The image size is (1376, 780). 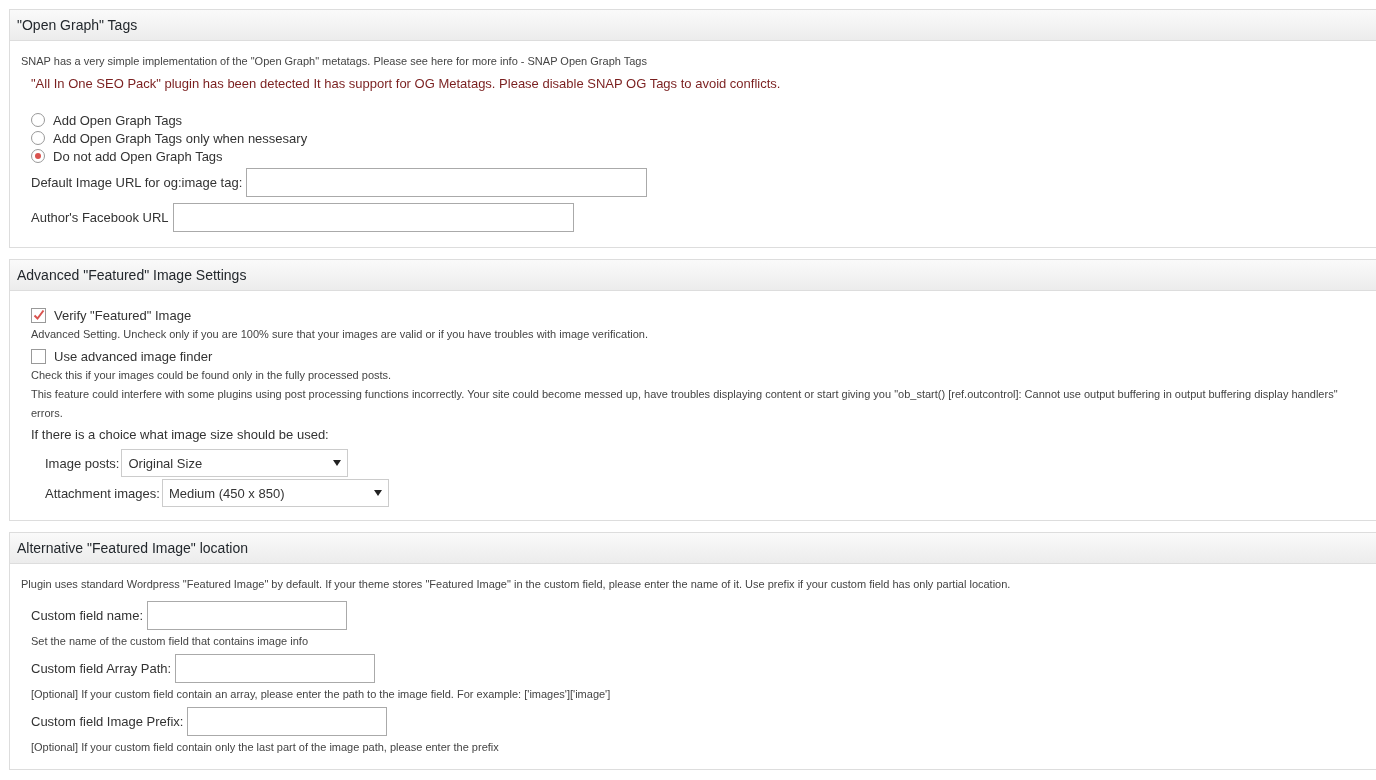 What do you see at coordinates (406, 84) in the screenshot?
I see `warning-message: "All In One SEO Pack" plugin has been detected It has support for OG Metatags. Please disable SNAP OG Tags to avoid conflicts.` at bounding box center [406, 84].